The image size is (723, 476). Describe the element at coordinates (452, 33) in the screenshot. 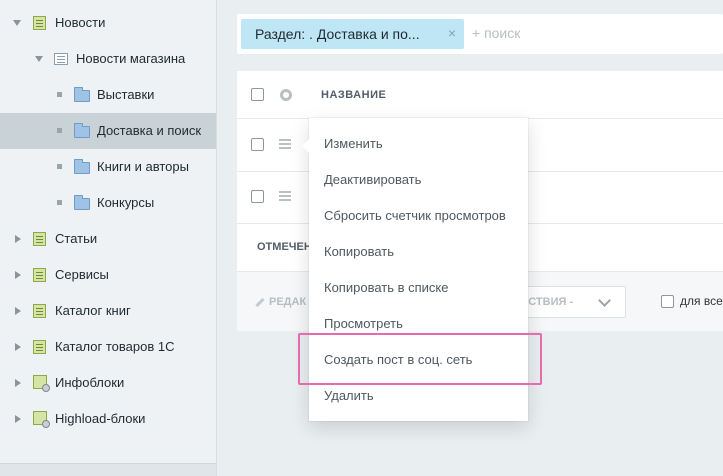

I see `close-icon: ×` at that location.